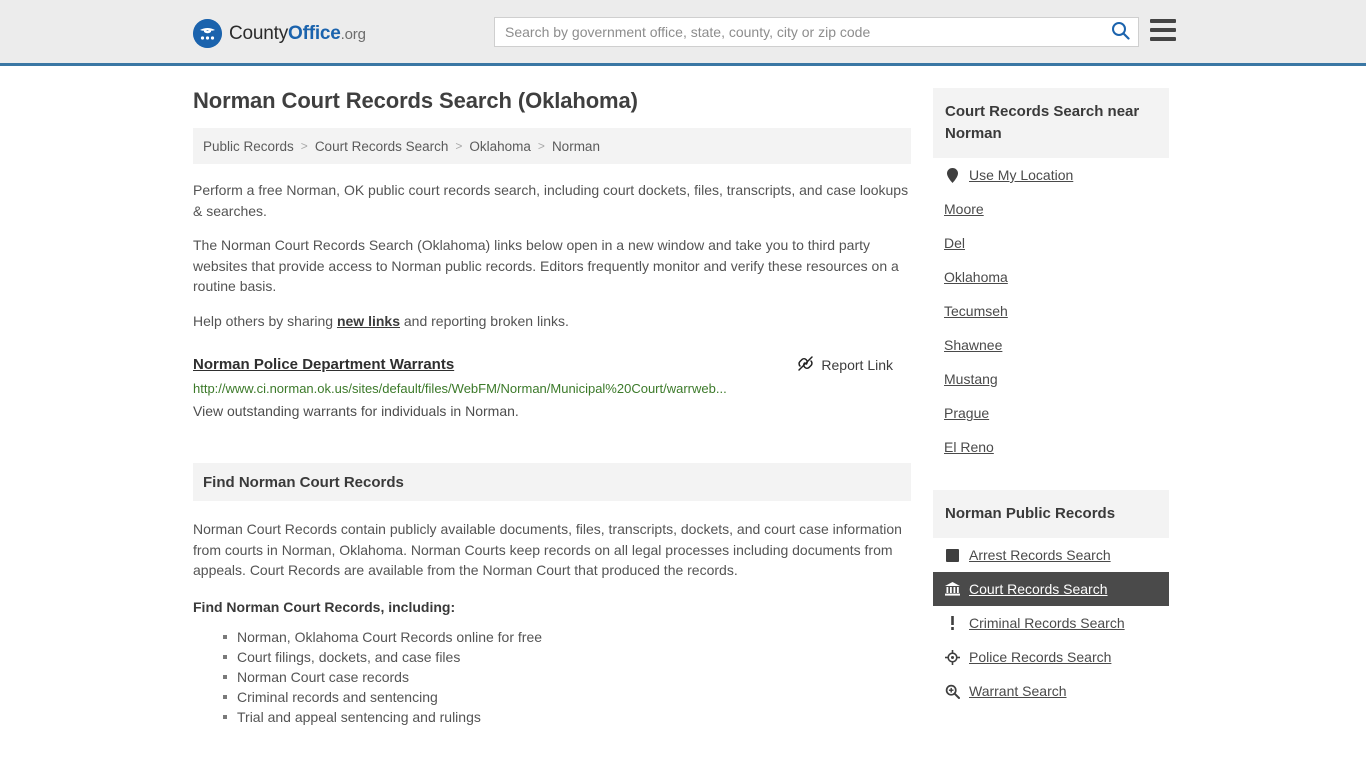 Image resolution: width=1366 pixels, height=768 pixels. I want to click on page-title: Norman Court Records Search (Oklahoma), so click(415, 100).